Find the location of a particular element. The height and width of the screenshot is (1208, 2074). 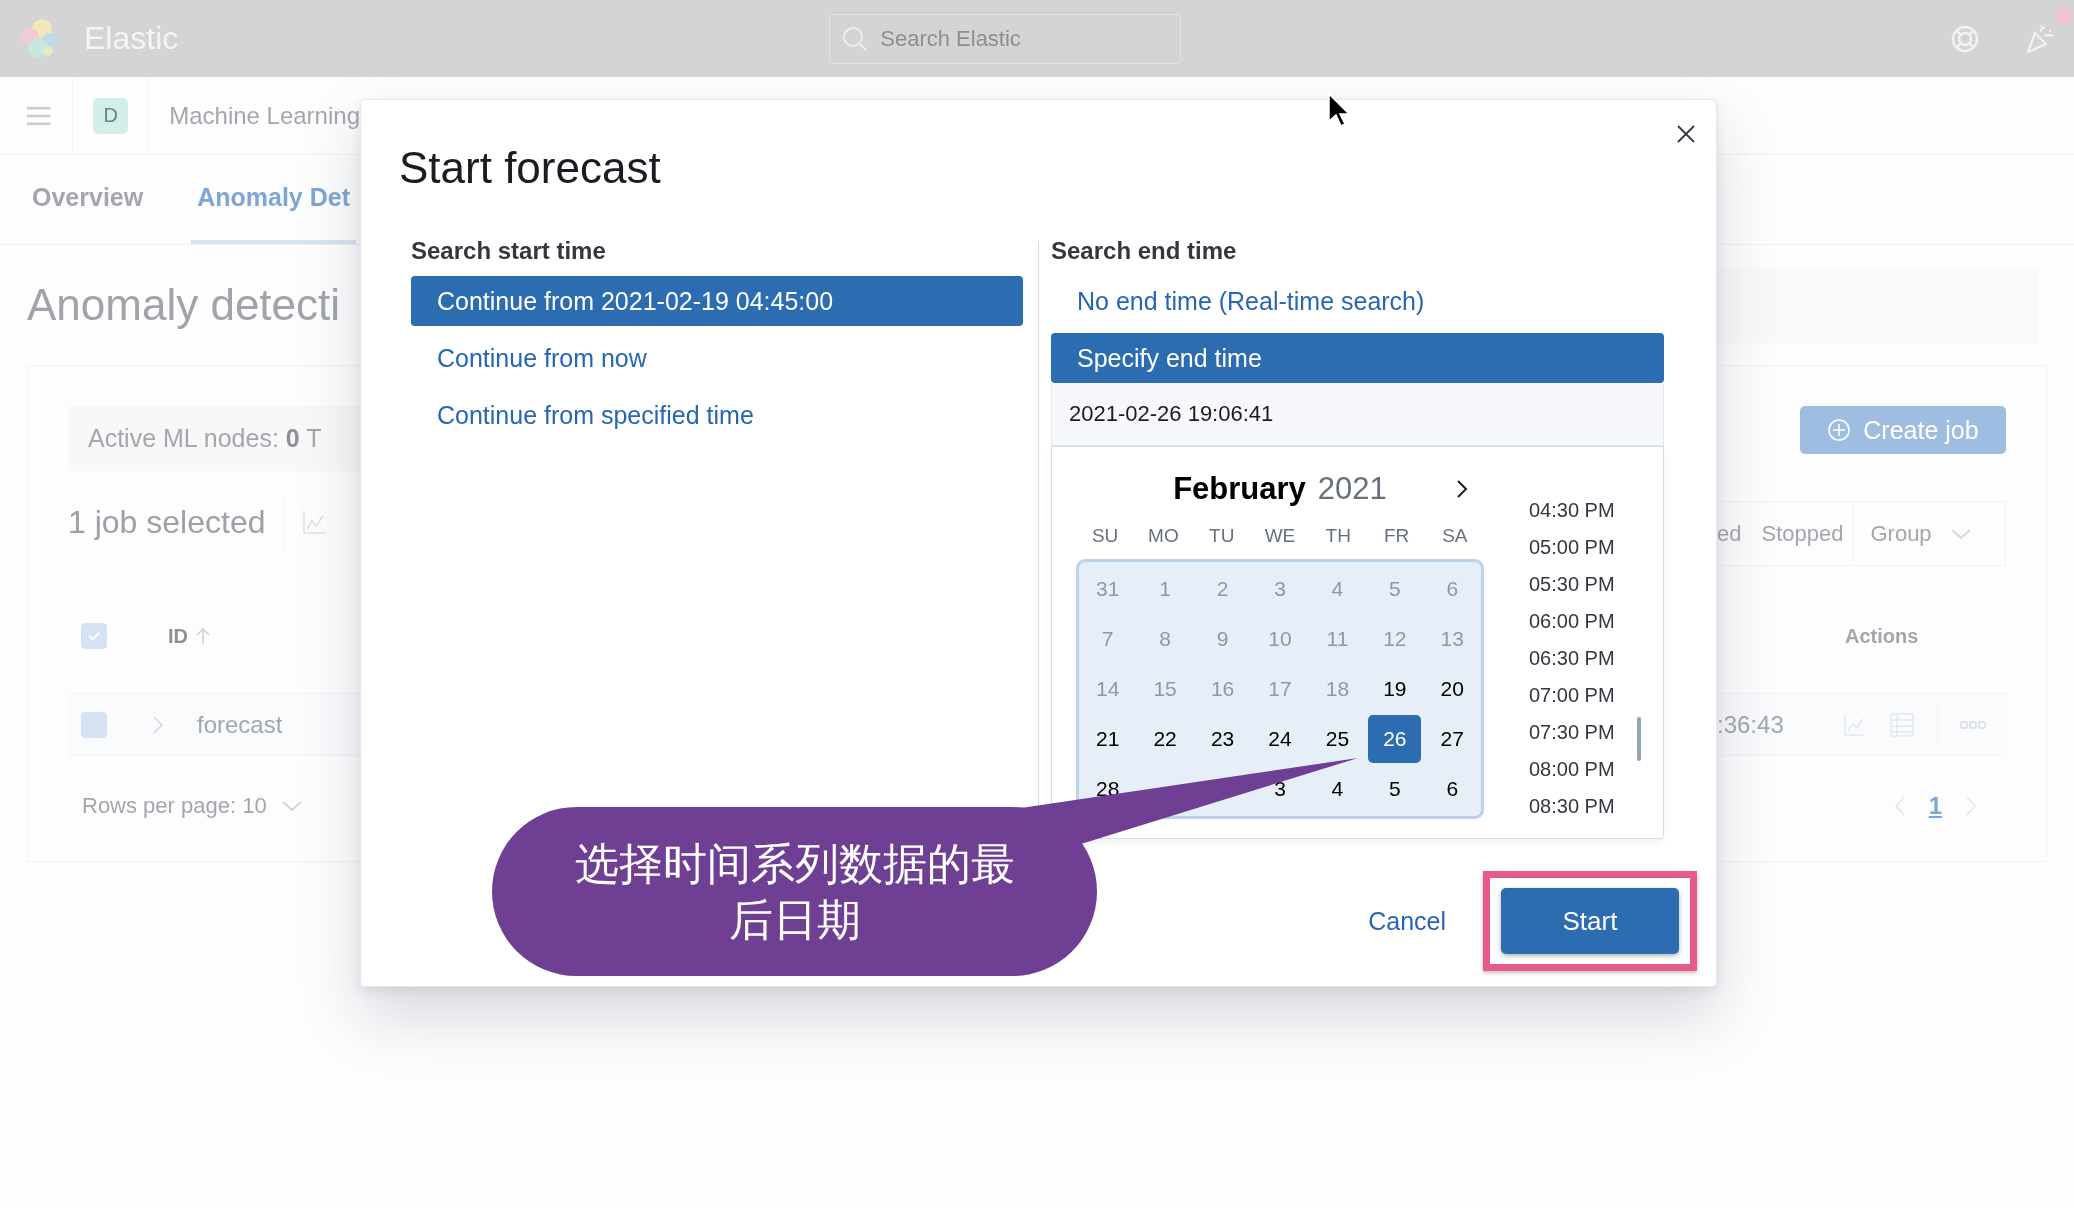

tab: Anomaly Det is located at coordinates (273, 199).